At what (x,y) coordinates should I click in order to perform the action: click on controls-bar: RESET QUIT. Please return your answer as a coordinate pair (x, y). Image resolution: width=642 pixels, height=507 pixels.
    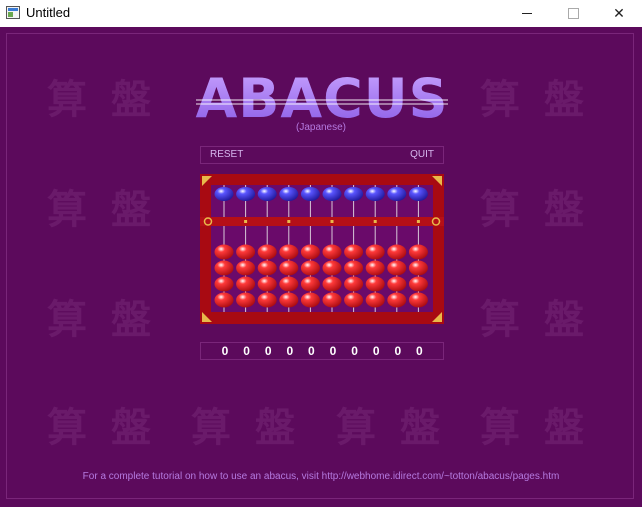
    Looking at the image, I should click on (322, 155).